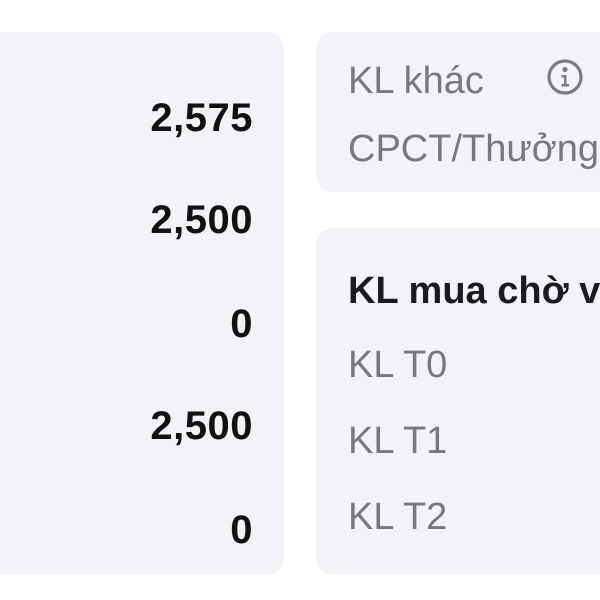 The image size is (600, 600). What do you see at coordinates (473, 149) in the screenshot?
I see `bonus-share-label: CPCT/Thưởng` at bounding box center [473, 149].